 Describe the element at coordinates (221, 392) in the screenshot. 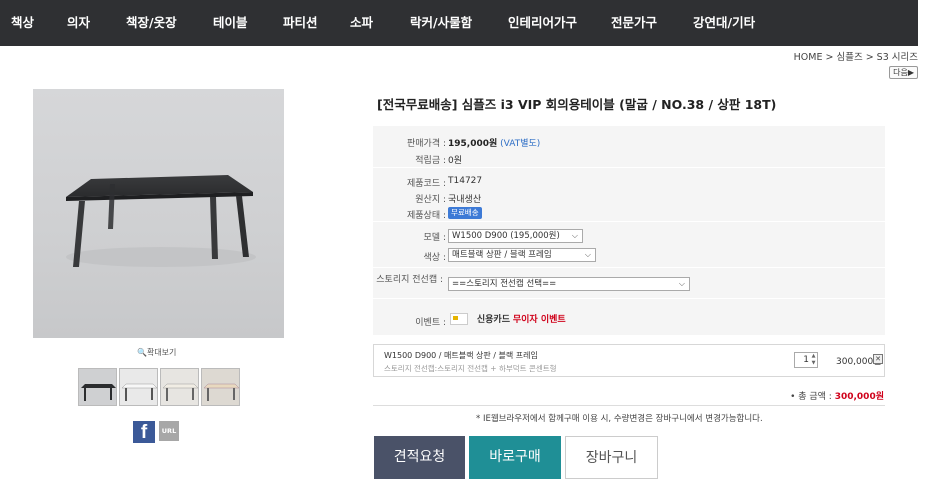

I see `thumb-table-wood` at that location.